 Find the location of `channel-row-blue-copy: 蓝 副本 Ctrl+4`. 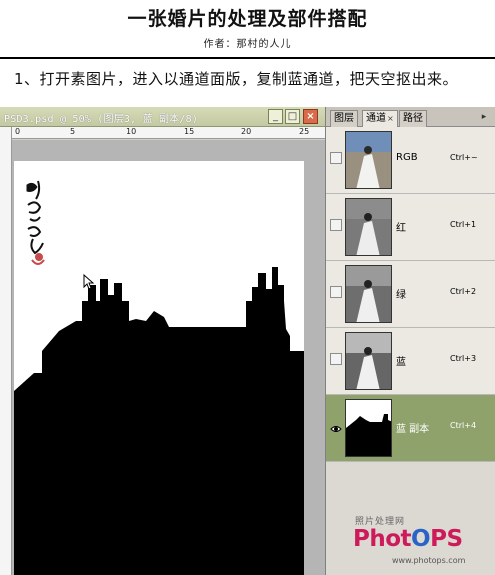

channel-row-blue-copy: 蓝 副本 Ctrl+4 is located at coordinates (410, 428).